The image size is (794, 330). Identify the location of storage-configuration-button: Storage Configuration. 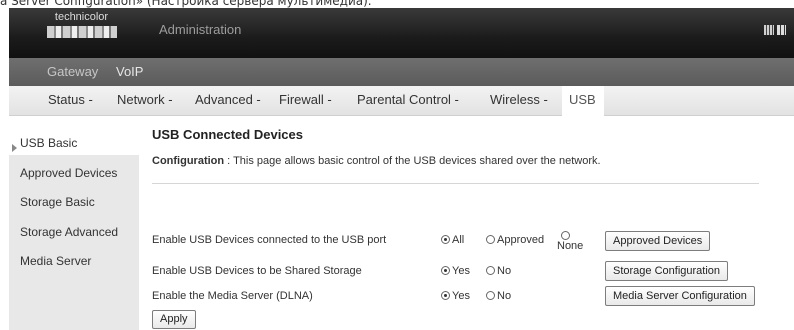
(667, 271).